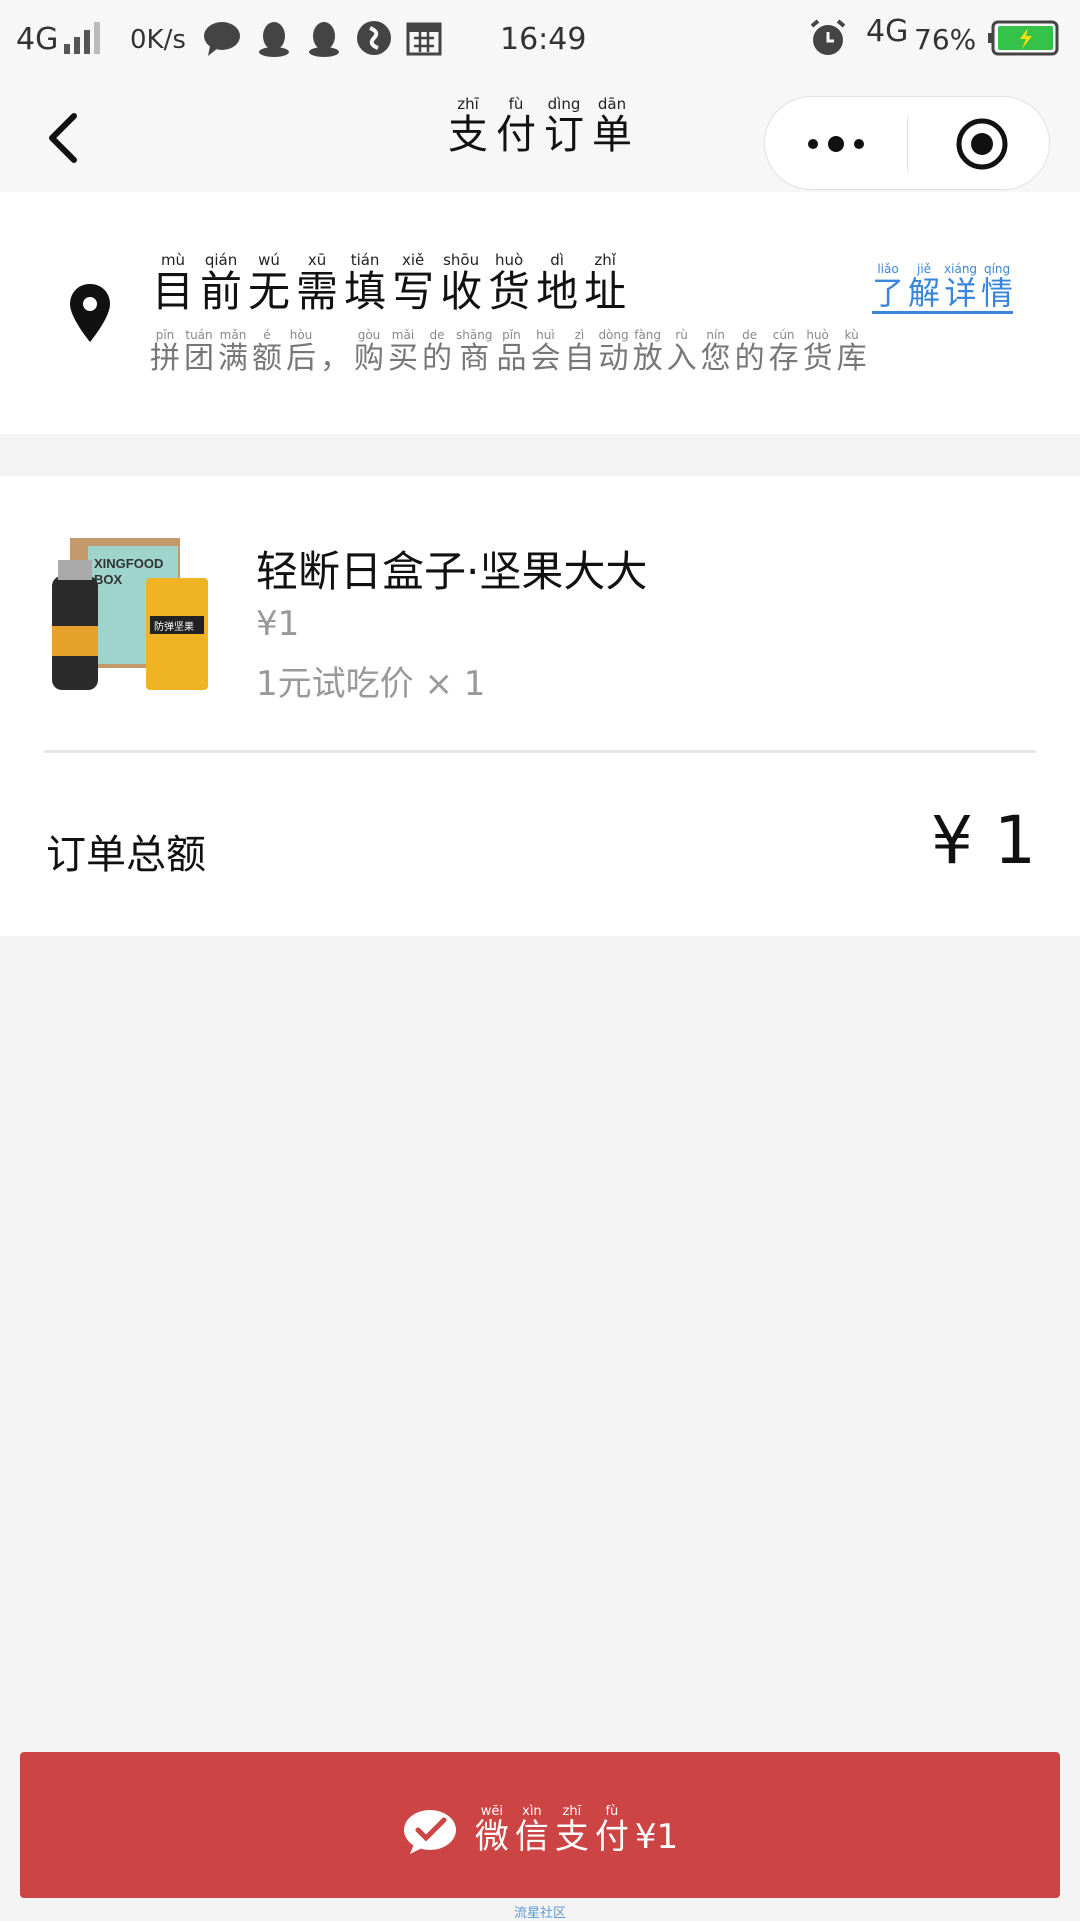  I want to click on pay-button-label: wēi 微 xìn 信 zhī 支 fù 付 ¥1, so click(576, 1830).